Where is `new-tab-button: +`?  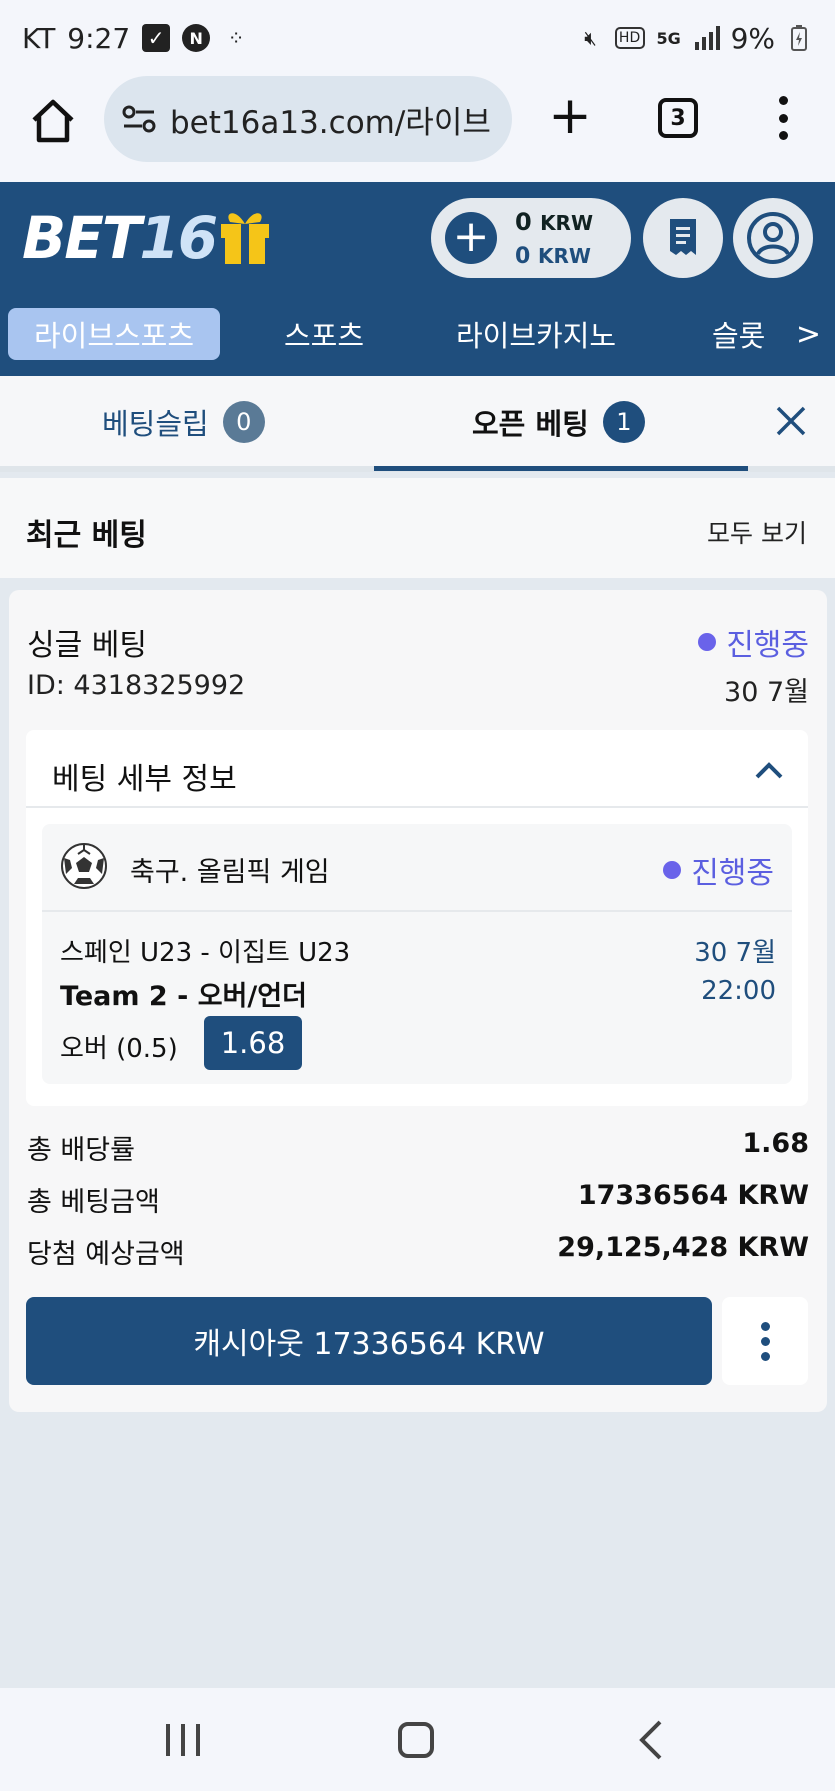
new-tab-button: + is located at coordinates (570, 118).